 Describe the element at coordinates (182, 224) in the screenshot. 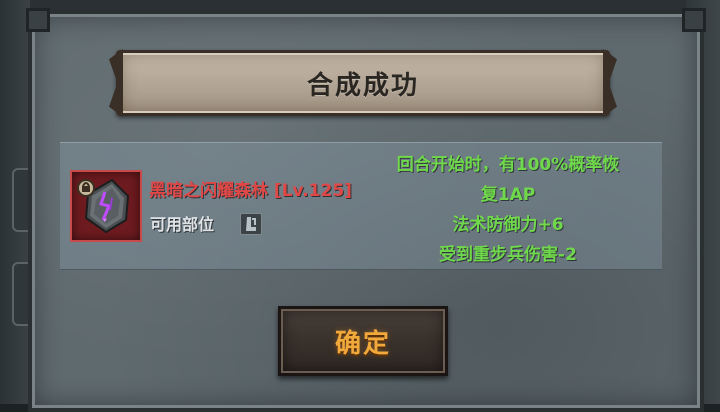

I see `equip-slot-label: 可用部位` at that location.